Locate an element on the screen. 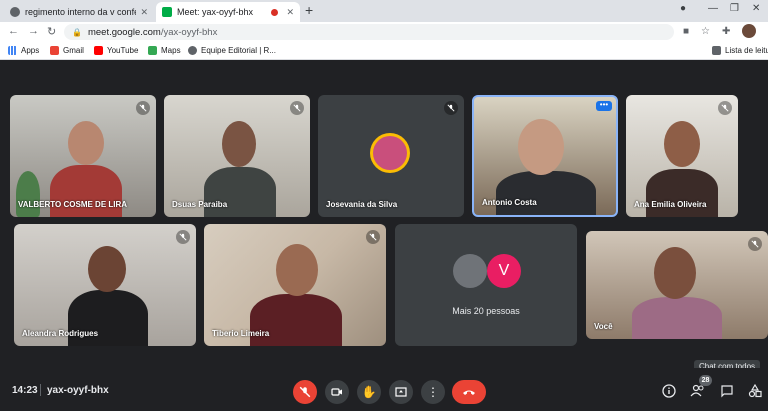  meet-icon is located at coordinates (167, 12).